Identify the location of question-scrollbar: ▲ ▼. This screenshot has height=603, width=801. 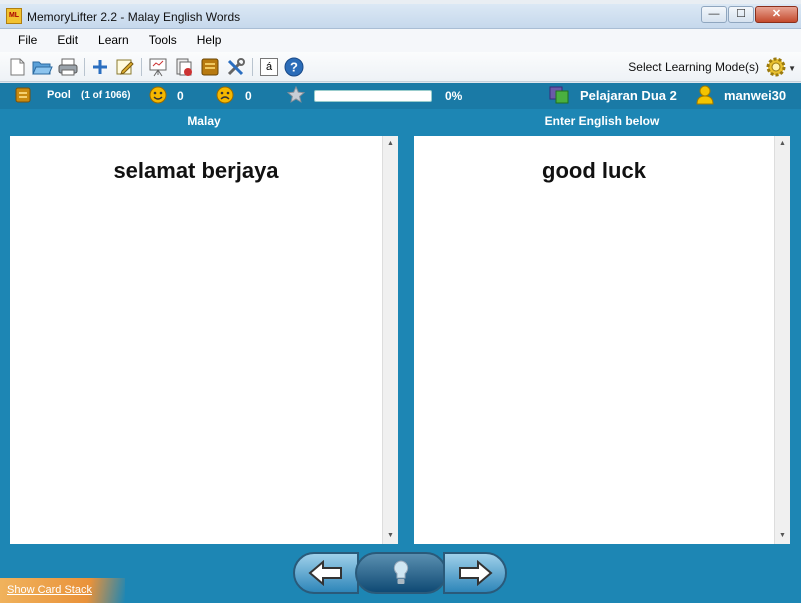
(390, 340).